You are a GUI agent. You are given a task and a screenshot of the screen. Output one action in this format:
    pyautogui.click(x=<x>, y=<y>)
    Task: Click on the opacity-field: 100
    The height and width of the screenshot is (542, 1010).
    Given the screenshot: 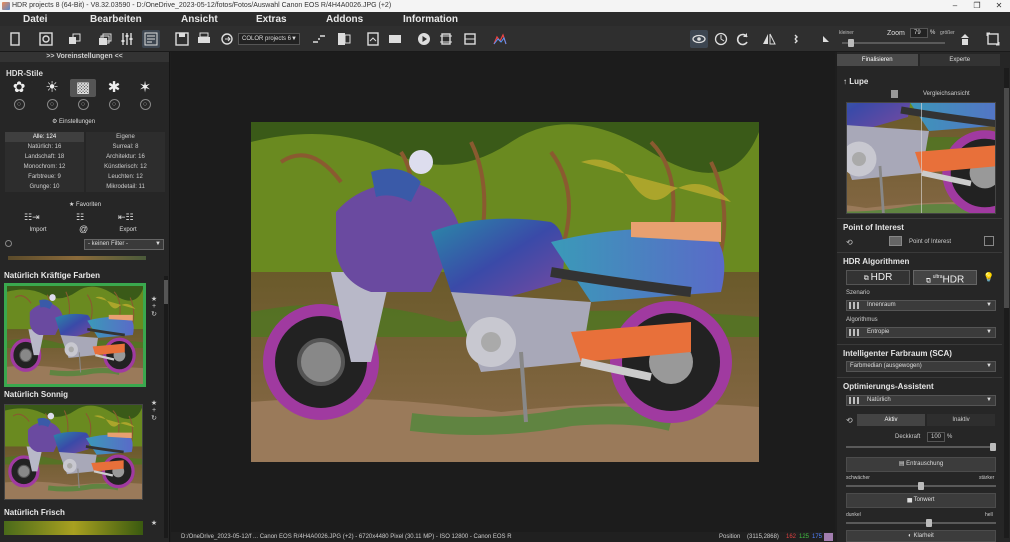 What is the action you would take?
    pyautogui.click(x=936, y=437)
    